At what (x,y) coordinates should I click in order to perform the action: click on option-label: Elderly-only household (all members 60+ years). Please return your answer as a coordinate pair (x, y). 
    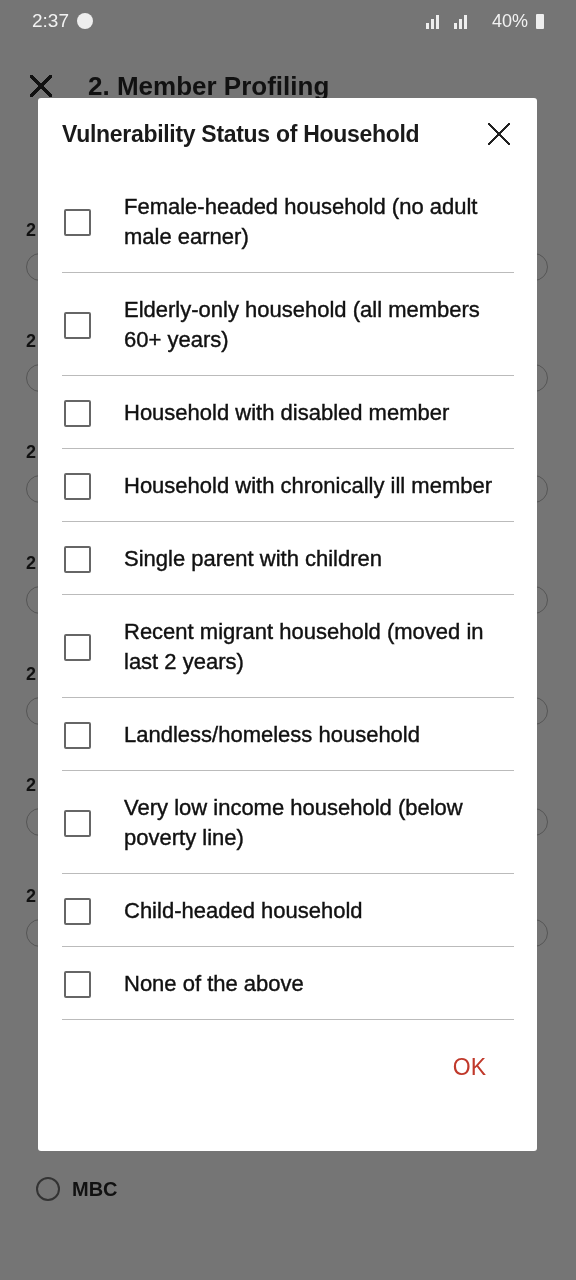
    Looking at the image, I should click on (302, 325).